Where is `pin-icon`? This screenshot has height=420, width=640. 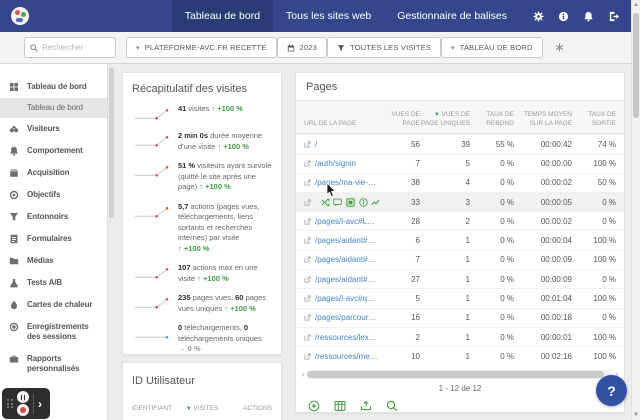 pin-icon is located at coordinates (559, 48).